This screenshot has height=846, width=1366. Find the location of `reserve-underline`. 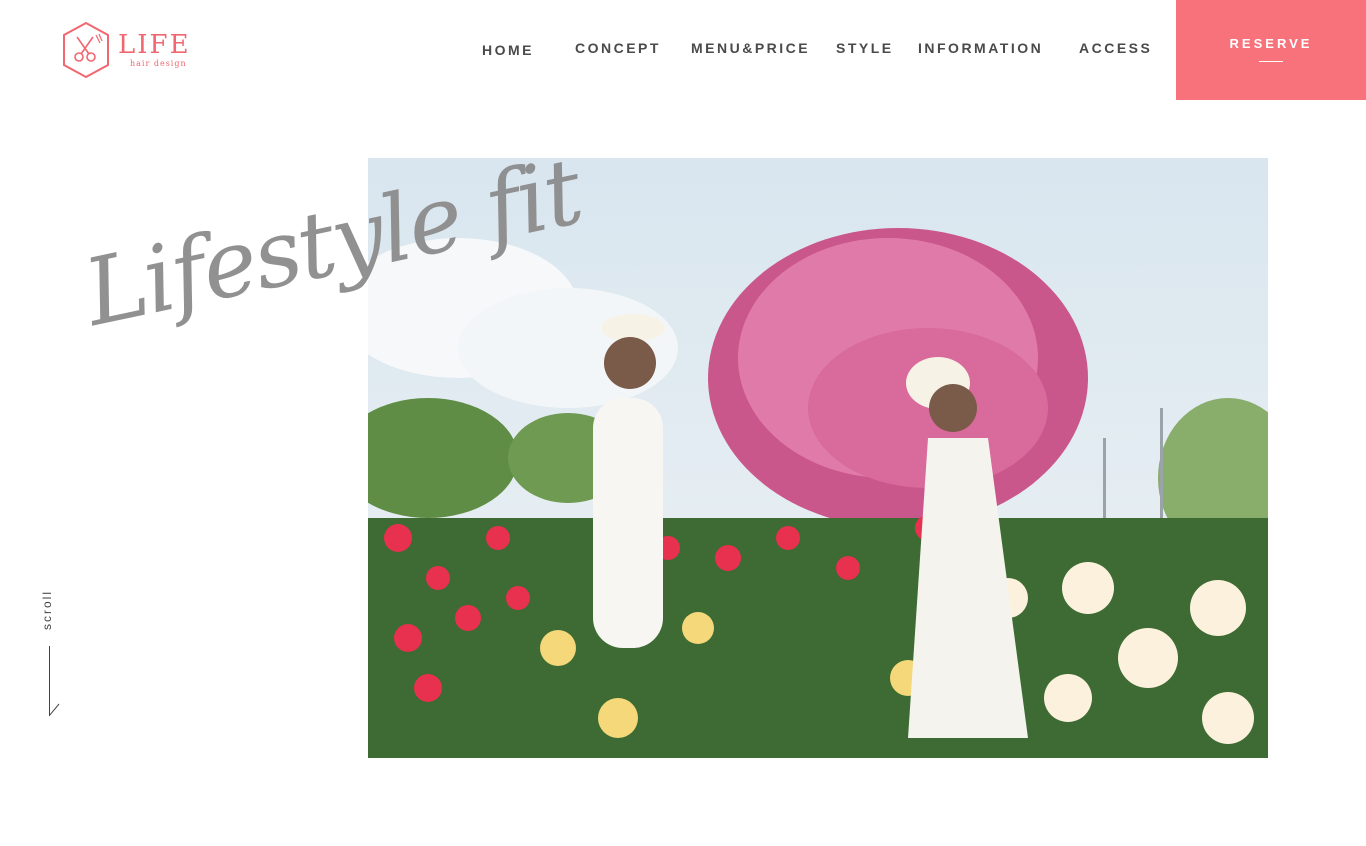

reserve-underline is located at coordinates (1271, 61).